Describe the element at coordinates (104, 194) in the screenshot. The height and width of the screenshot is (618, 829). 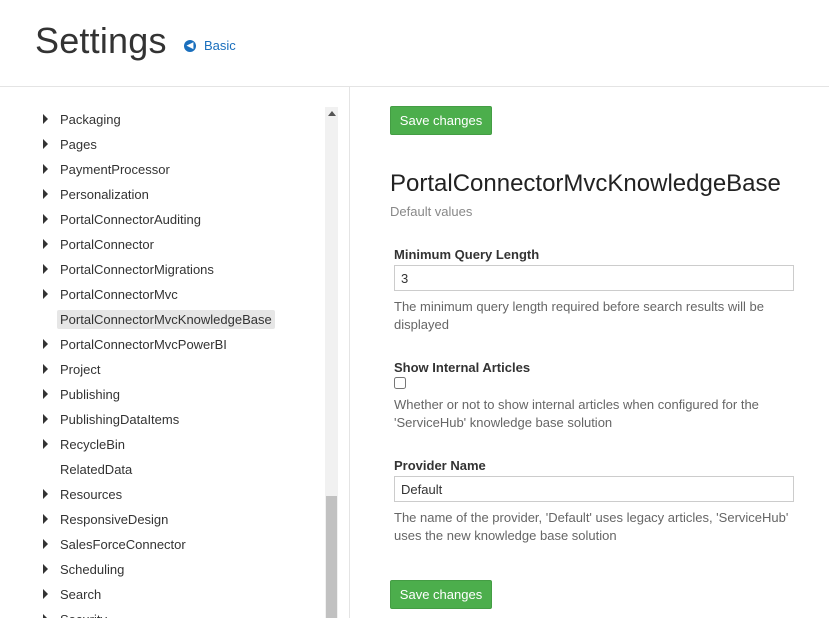
I see `tree-item-label: Personalization` at that location.